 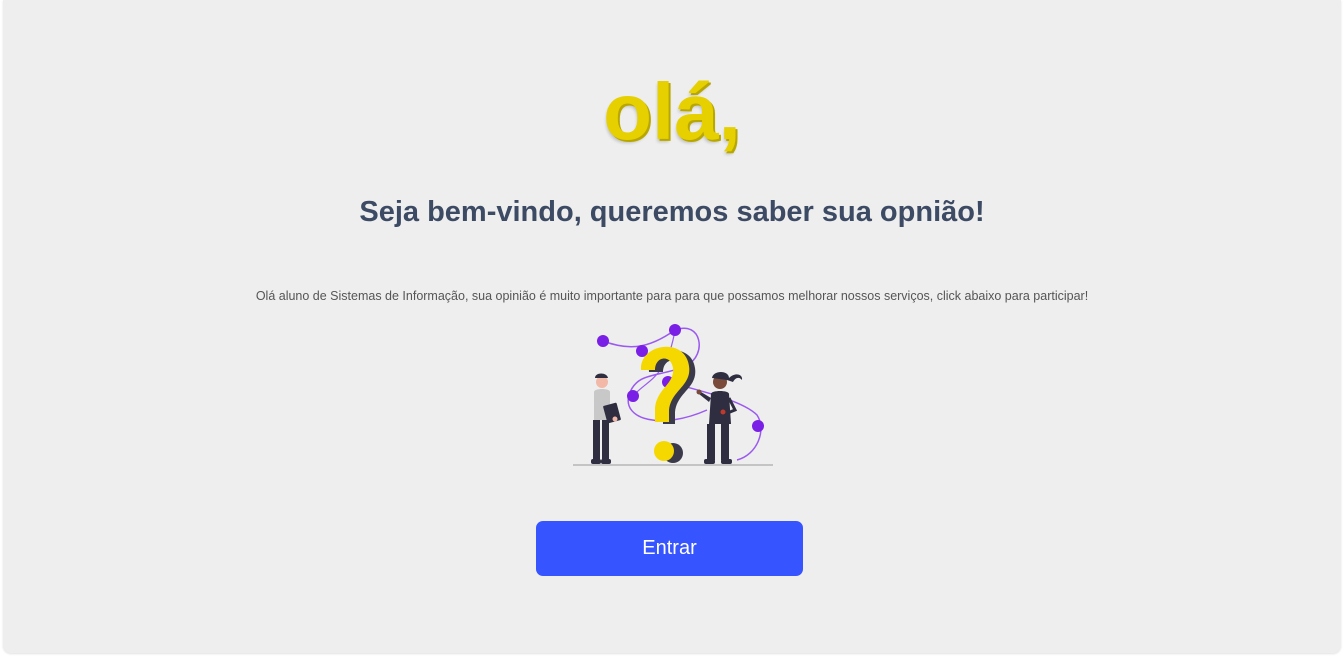 What do you see at coordinates (669, 548) in the screenshot?
I see `enter-button: Entrar` at bounding box center [669, 548].